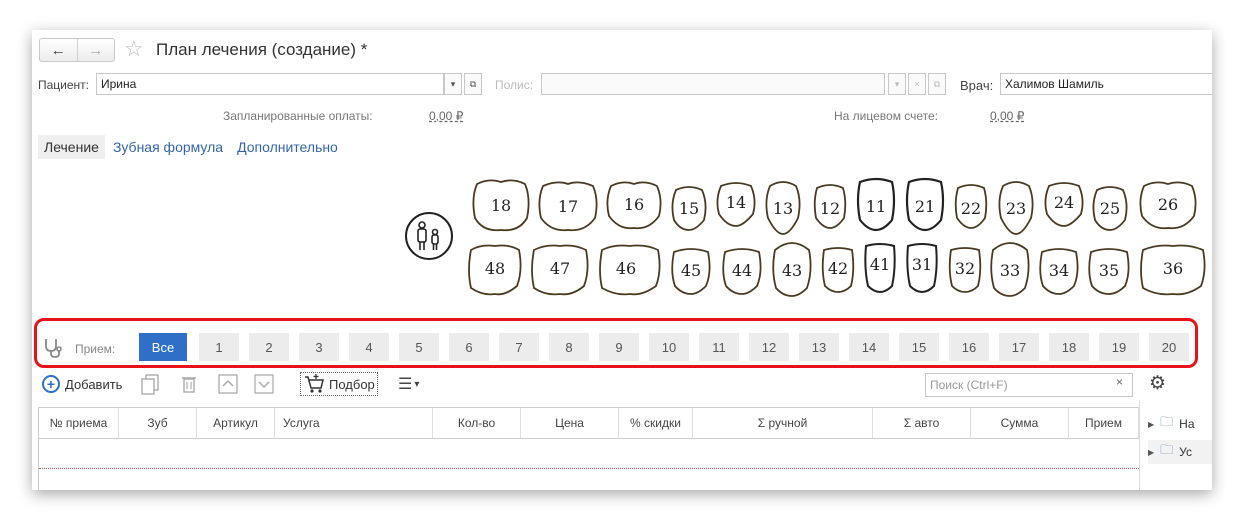 The image size is (1243, 521). I want to click on column-header: № приема, so click(79, 423).